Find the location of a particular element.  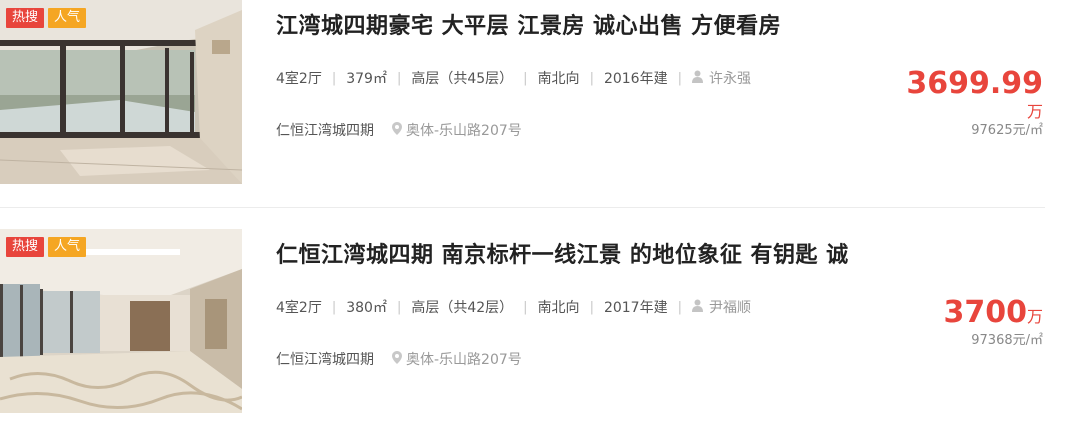

agent-name: 尹福顺 is located at coordinates (729, 308).